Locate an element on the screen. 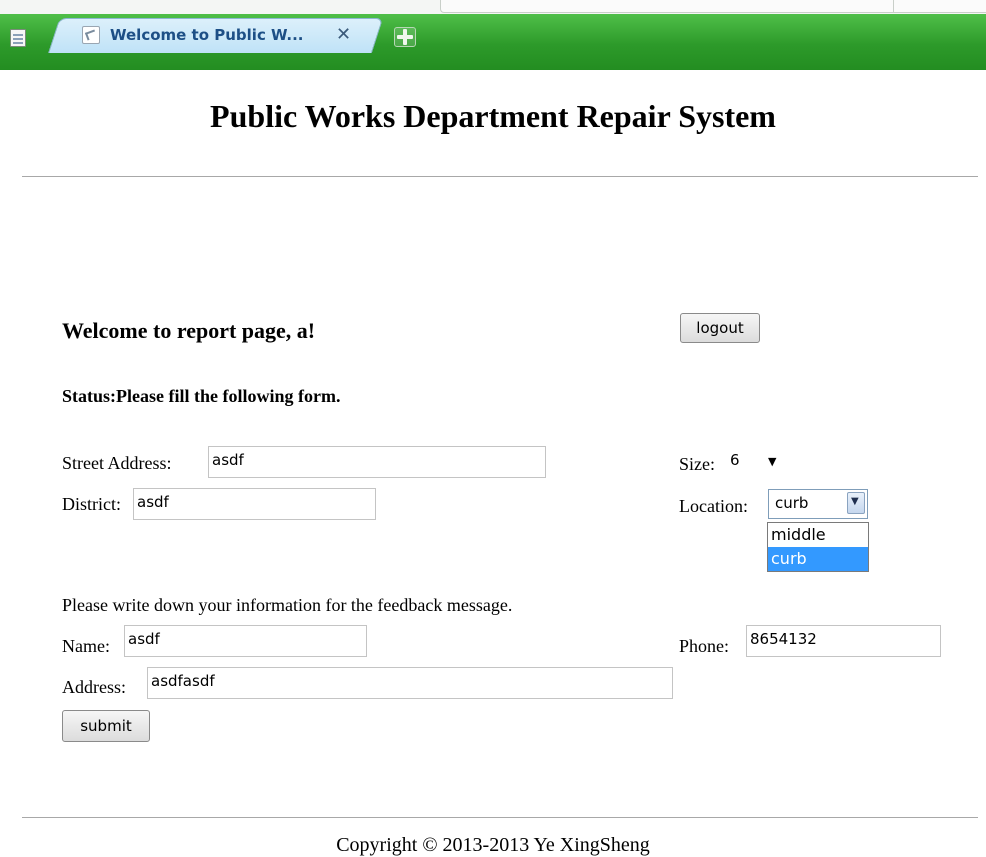  close-icon: ✕ is located at coordinates (343, 34).